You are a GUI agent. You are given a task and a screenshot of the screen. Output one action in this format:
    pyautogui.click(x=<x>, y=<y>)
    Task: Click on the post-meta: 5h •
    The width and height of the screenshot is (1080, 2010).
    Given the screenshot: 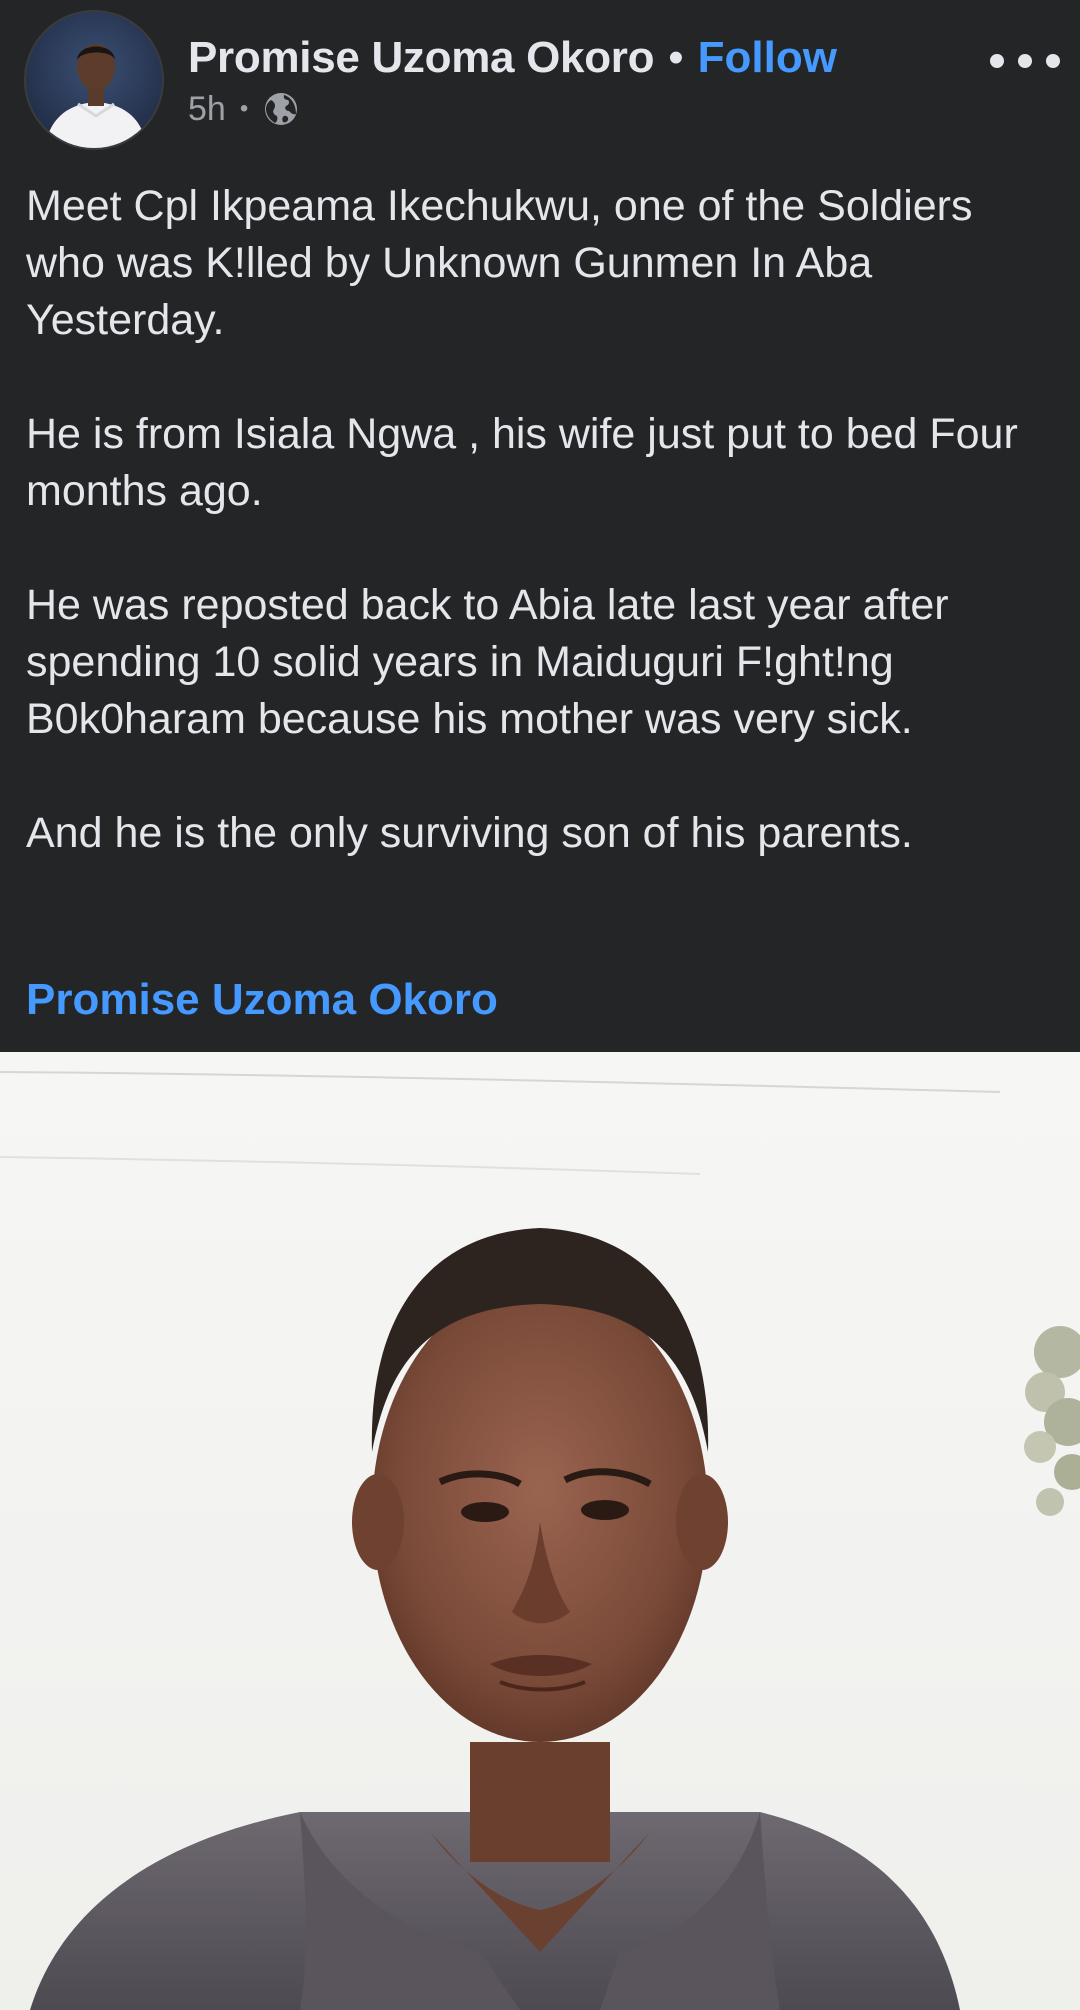 What is the action you would take?
    pyautogui.click(x=244, y=109)
    